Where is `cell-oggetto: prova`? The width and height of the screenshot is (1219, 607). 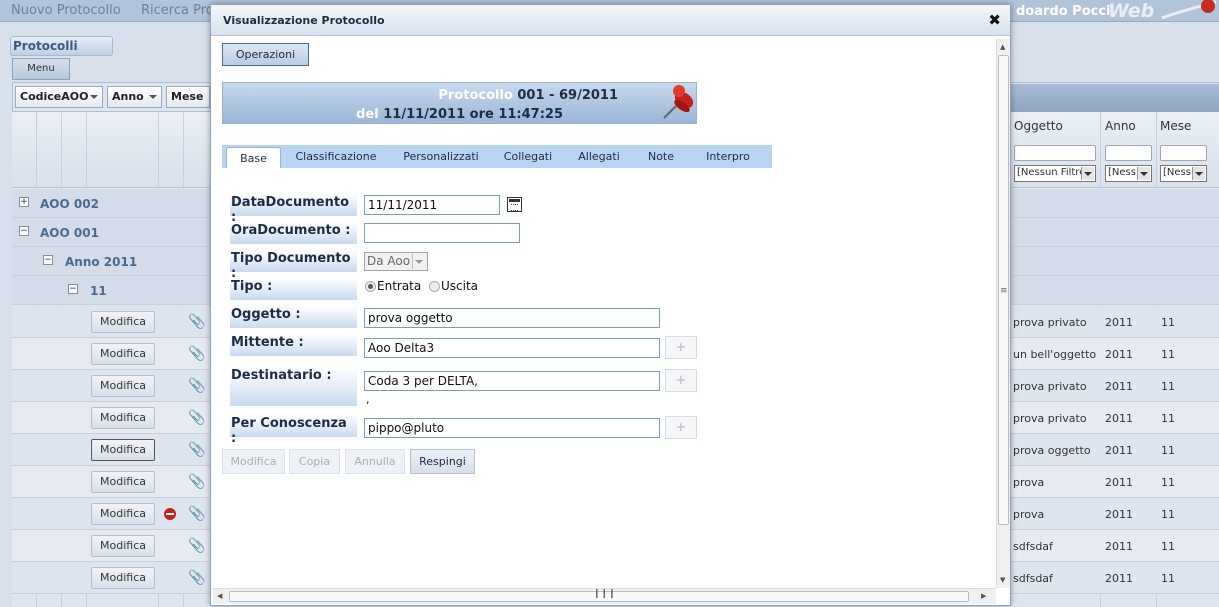 cell-oggetto: prova is located at coordinates (1029, 482).